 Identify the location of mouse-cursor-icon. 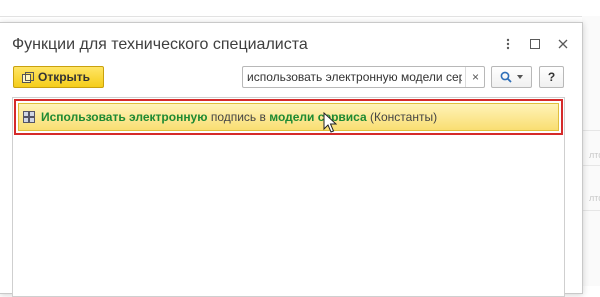
(330, 122).